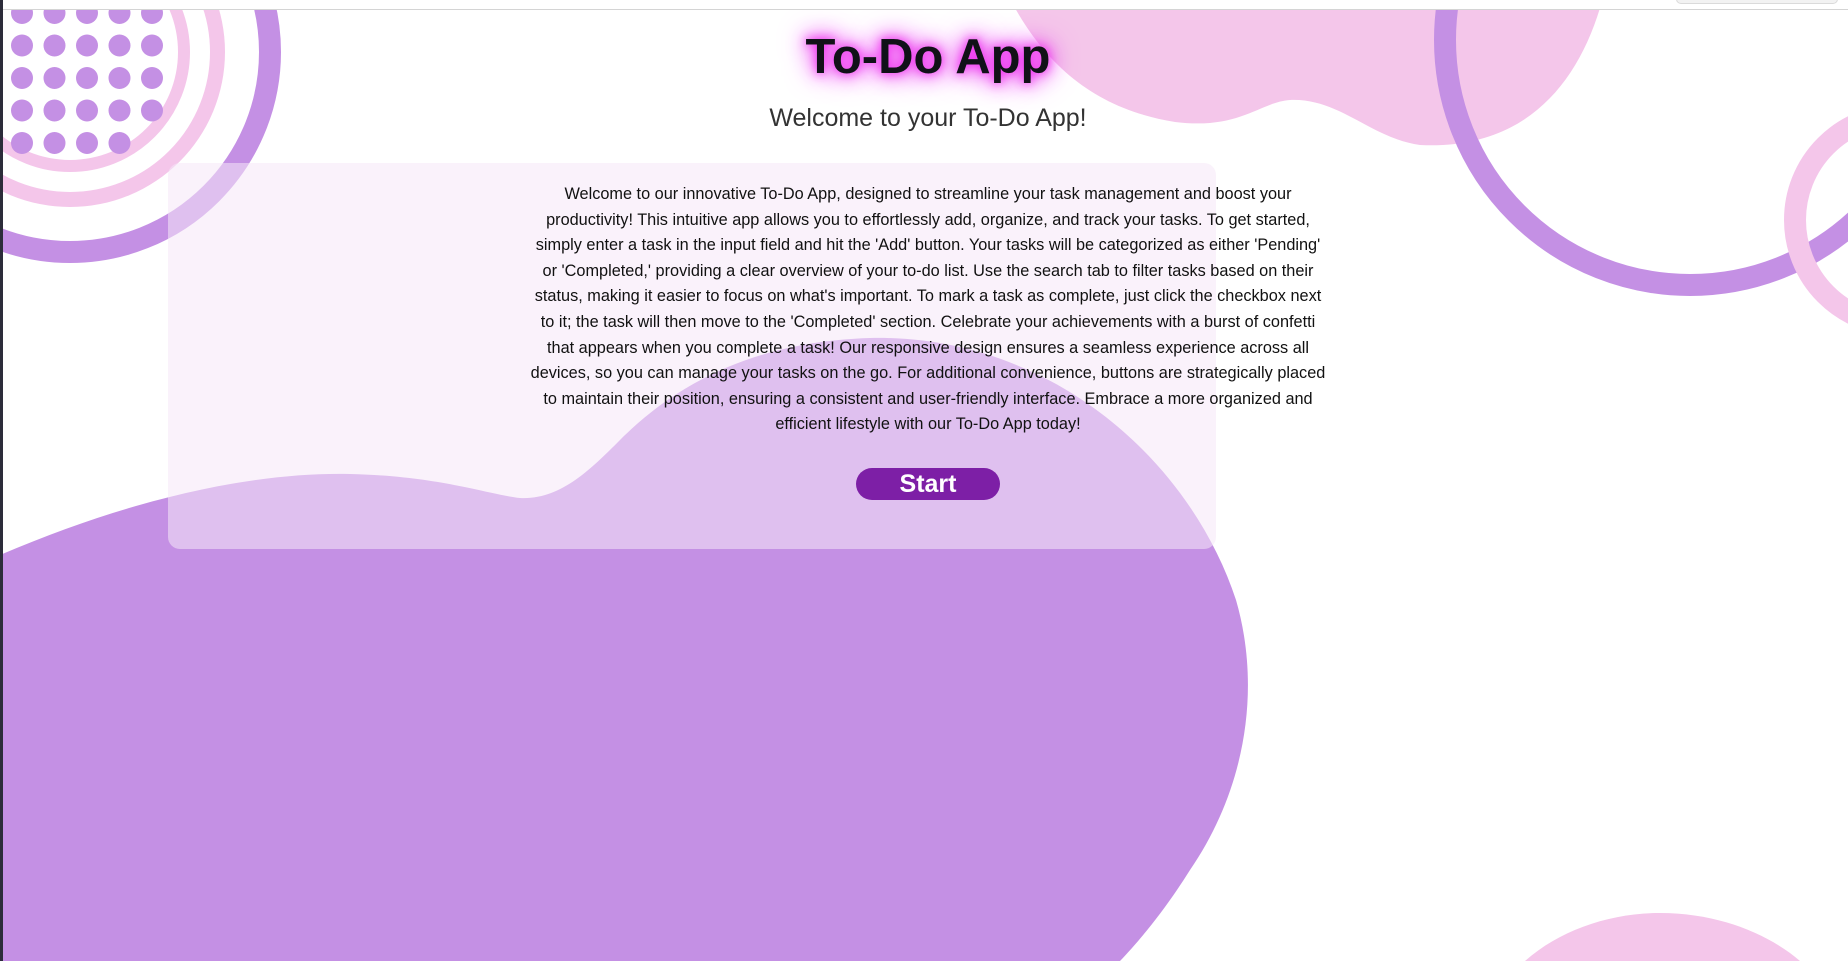 The height and width of the screenshot is (961, 1848). What do you see at coordinates (1662, 937) in the screenshot?
I see `bottom-right-pink-blob` at bounding box center [1662, 937].